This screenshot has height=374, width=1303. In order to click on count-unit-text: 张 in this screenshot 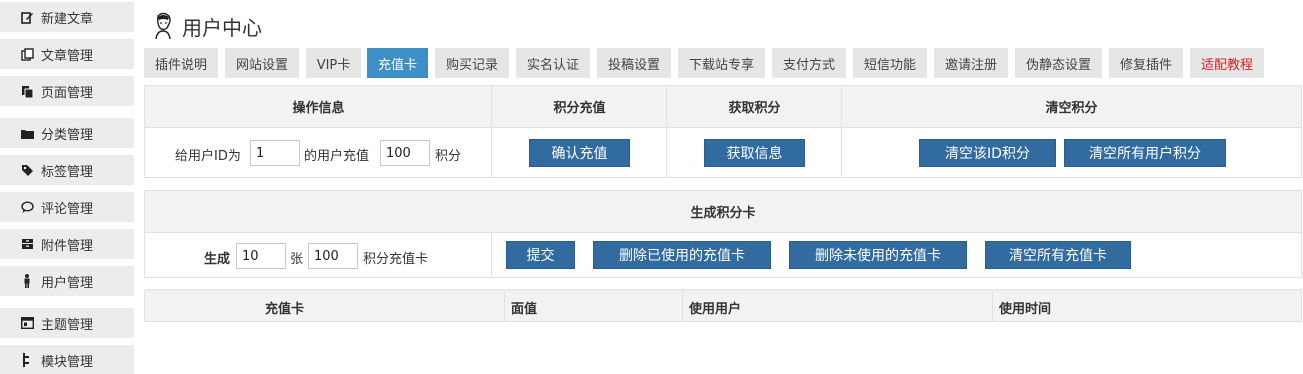, I will do `click(297, 259)`.